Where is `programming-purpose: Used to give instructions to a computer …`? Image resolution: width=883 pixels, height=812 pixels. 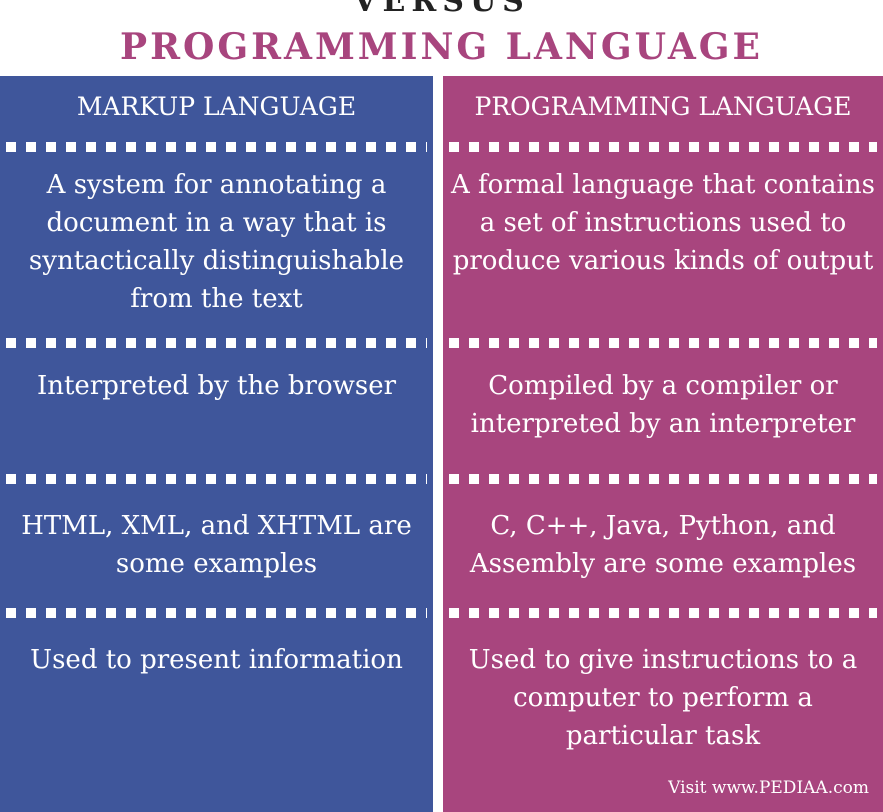 programming-purpose: Used to give instructions to a computer … is located at coordinates (663, 698).